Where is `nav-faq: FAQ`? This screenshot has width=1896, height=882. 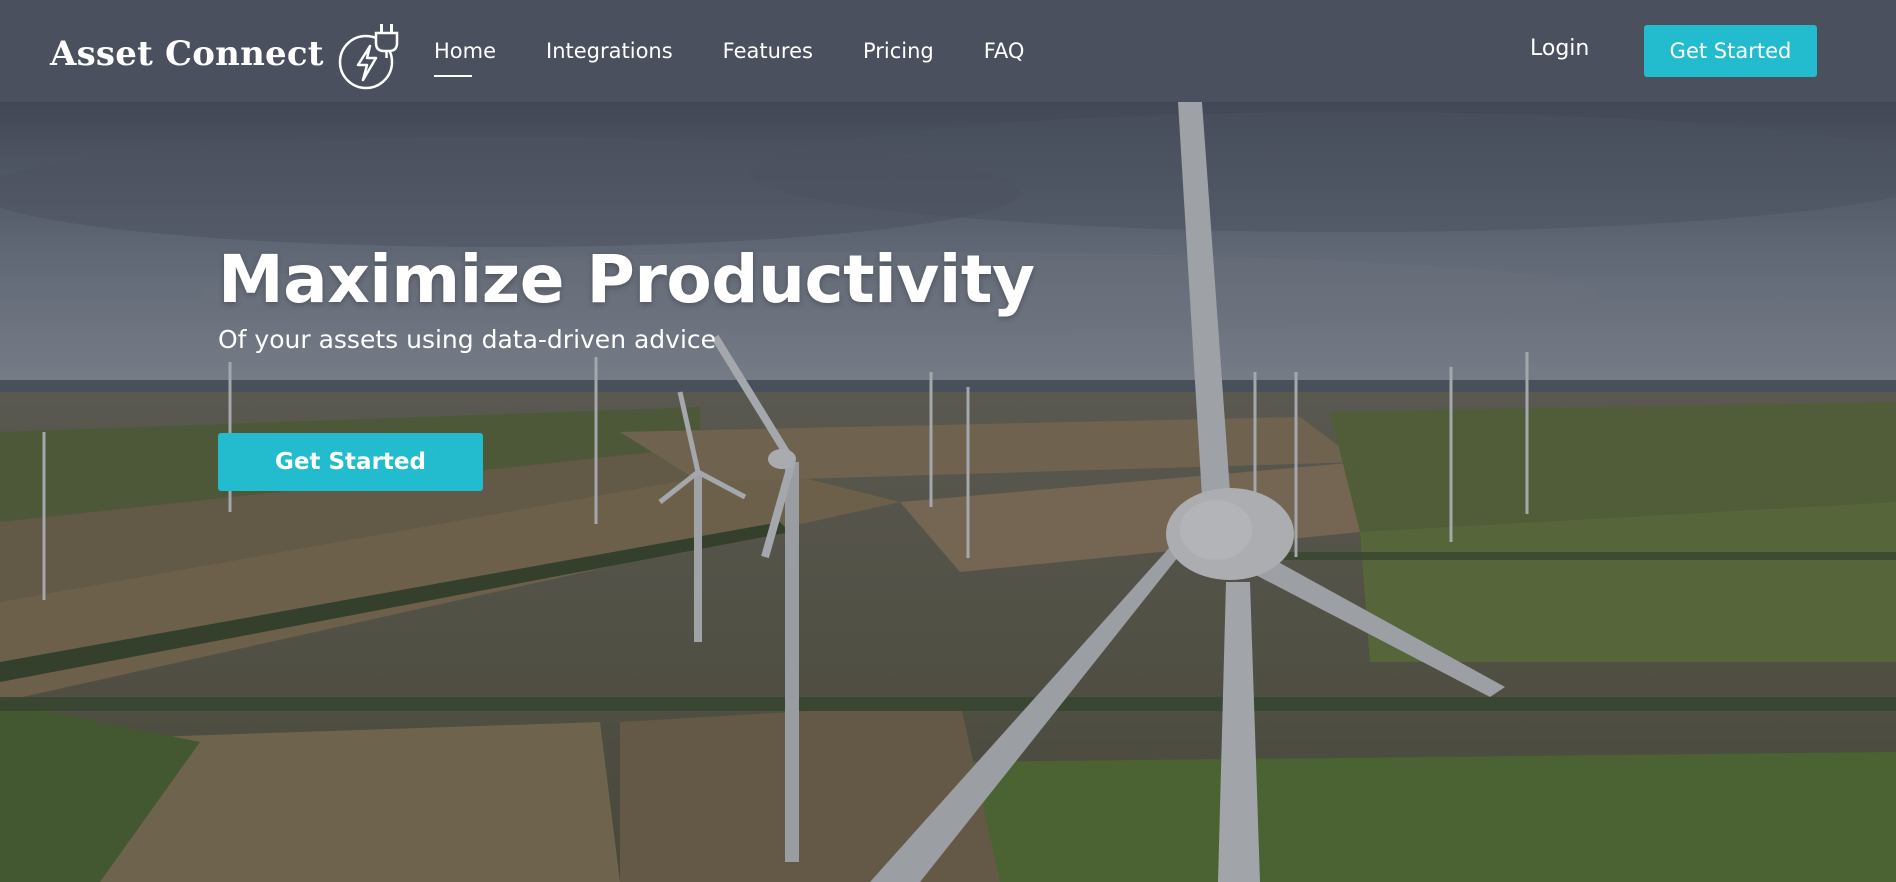
nav-faq: FAQ is located at coordinates (1004, 51).